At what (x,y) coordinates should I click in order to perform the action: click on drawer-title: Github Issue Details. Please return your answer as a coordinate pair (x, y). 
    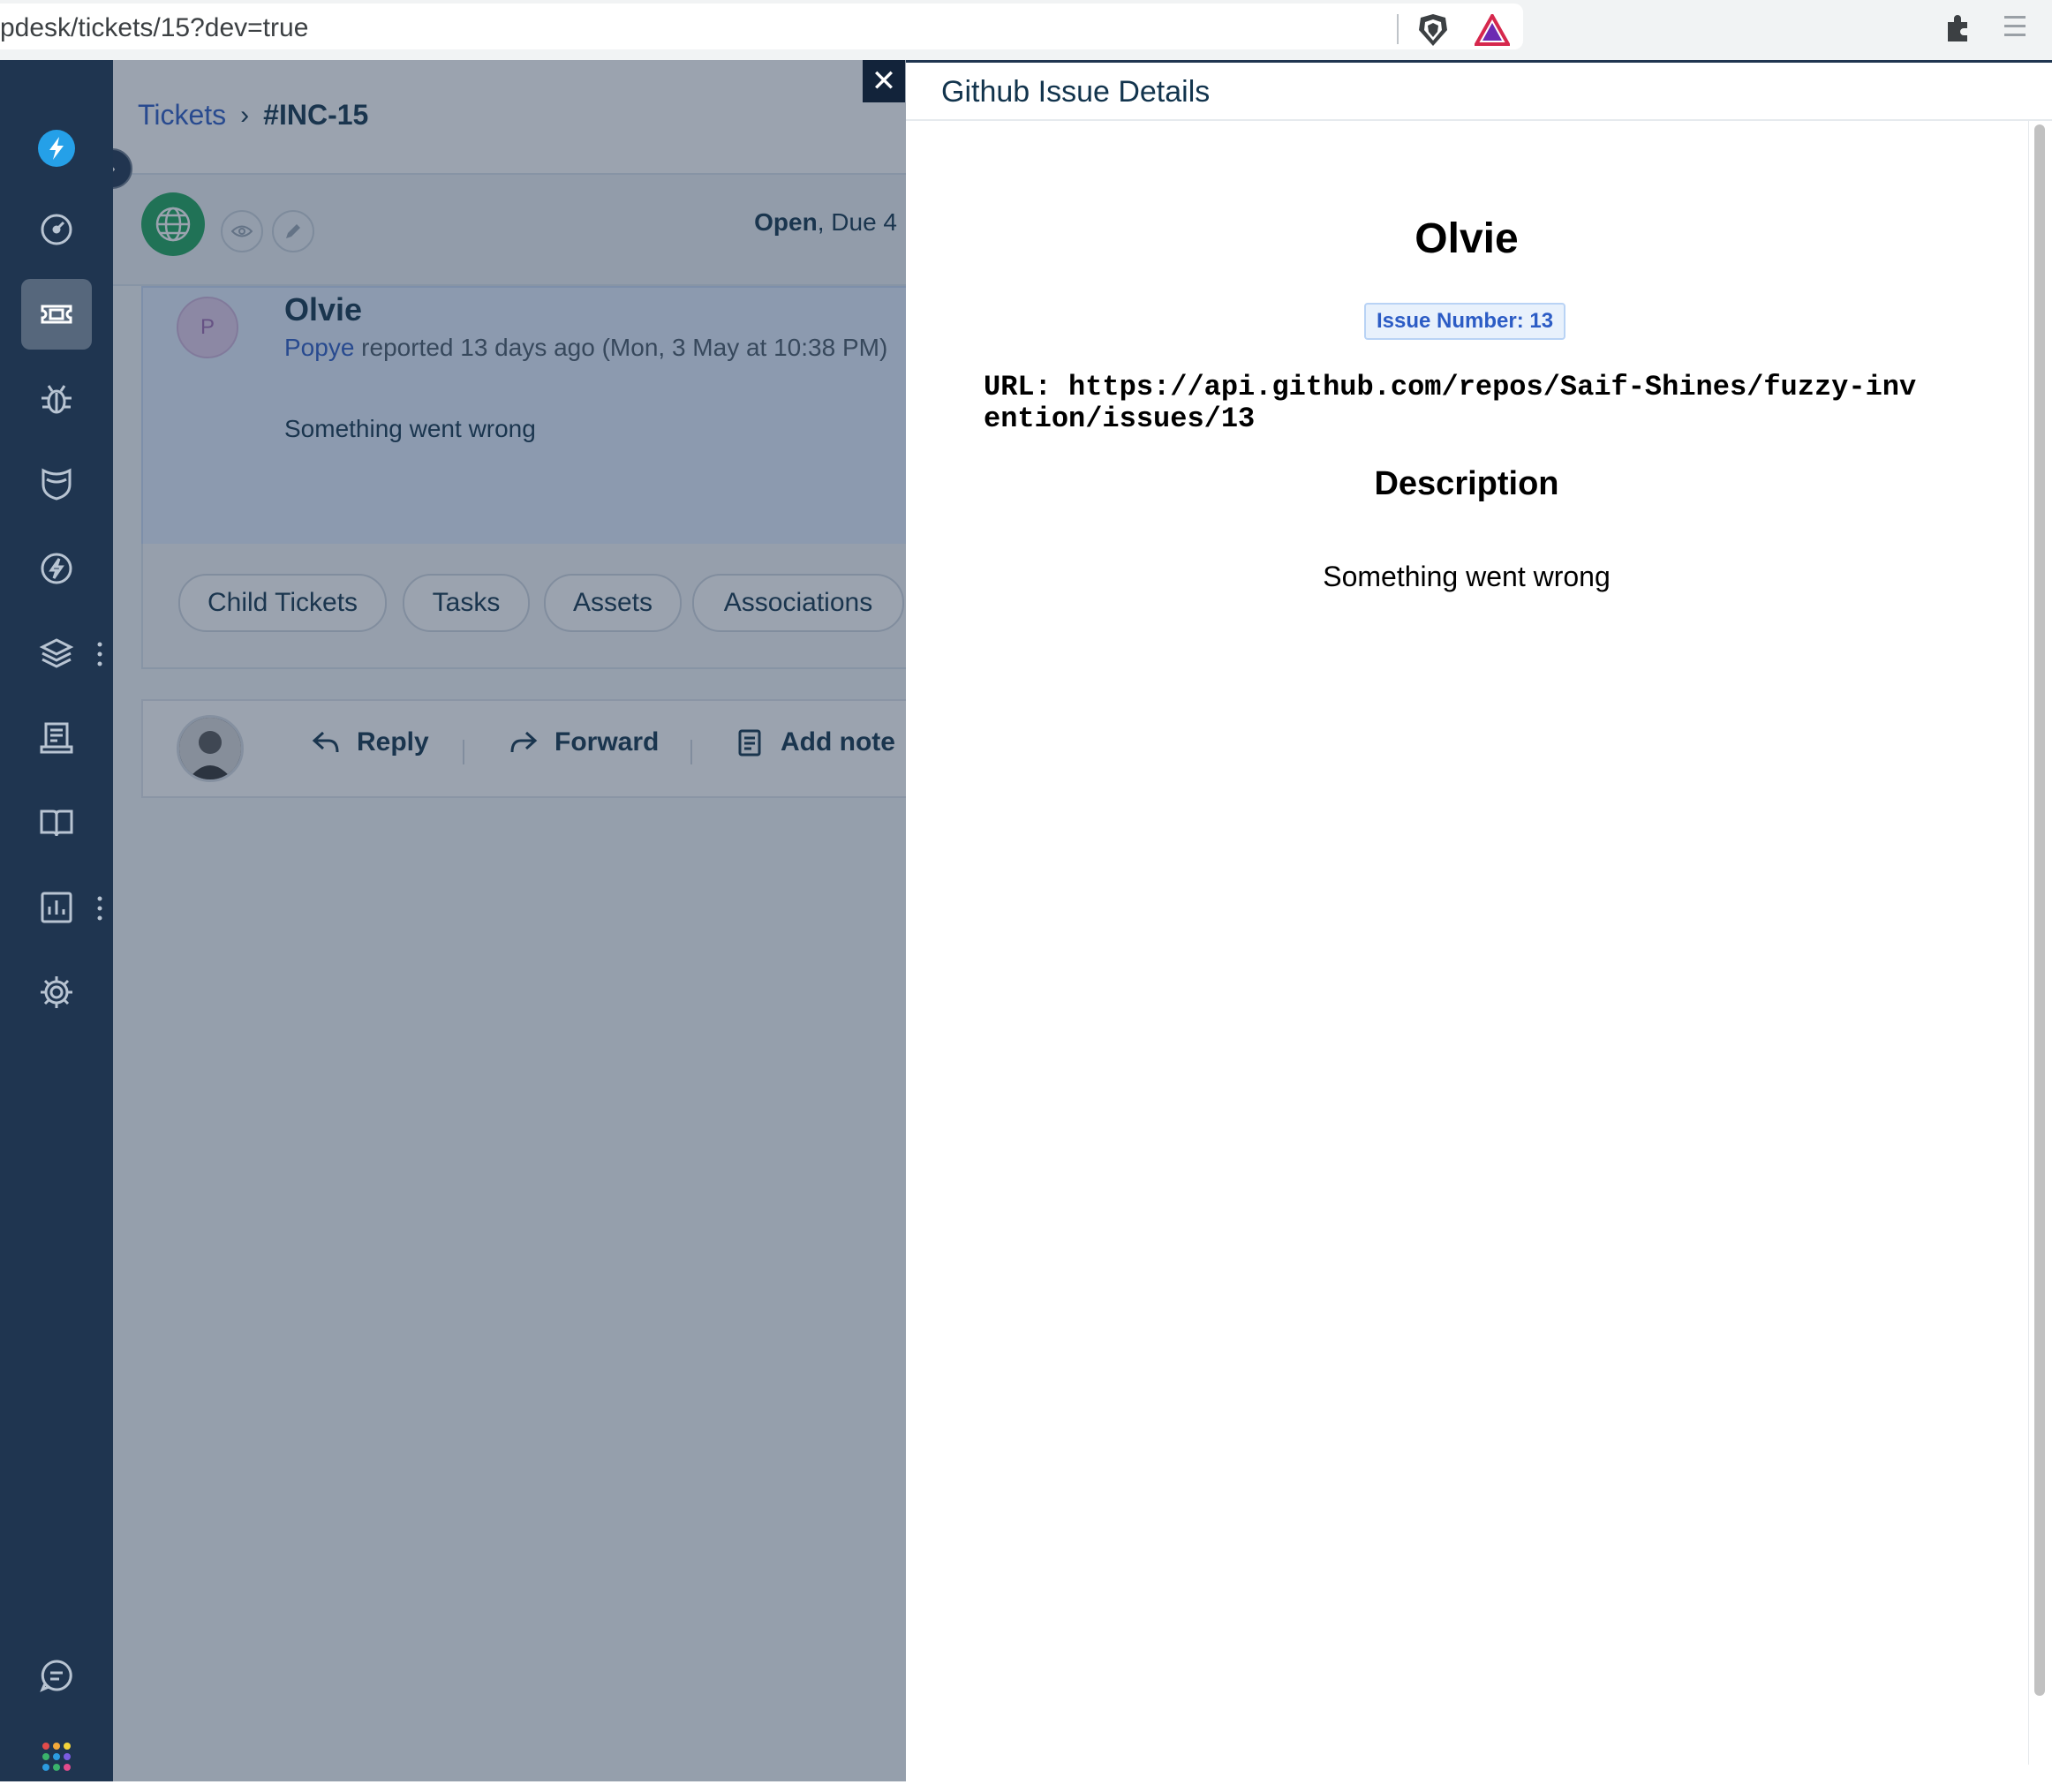
    Looking at the image, I should click on (1076, 92).